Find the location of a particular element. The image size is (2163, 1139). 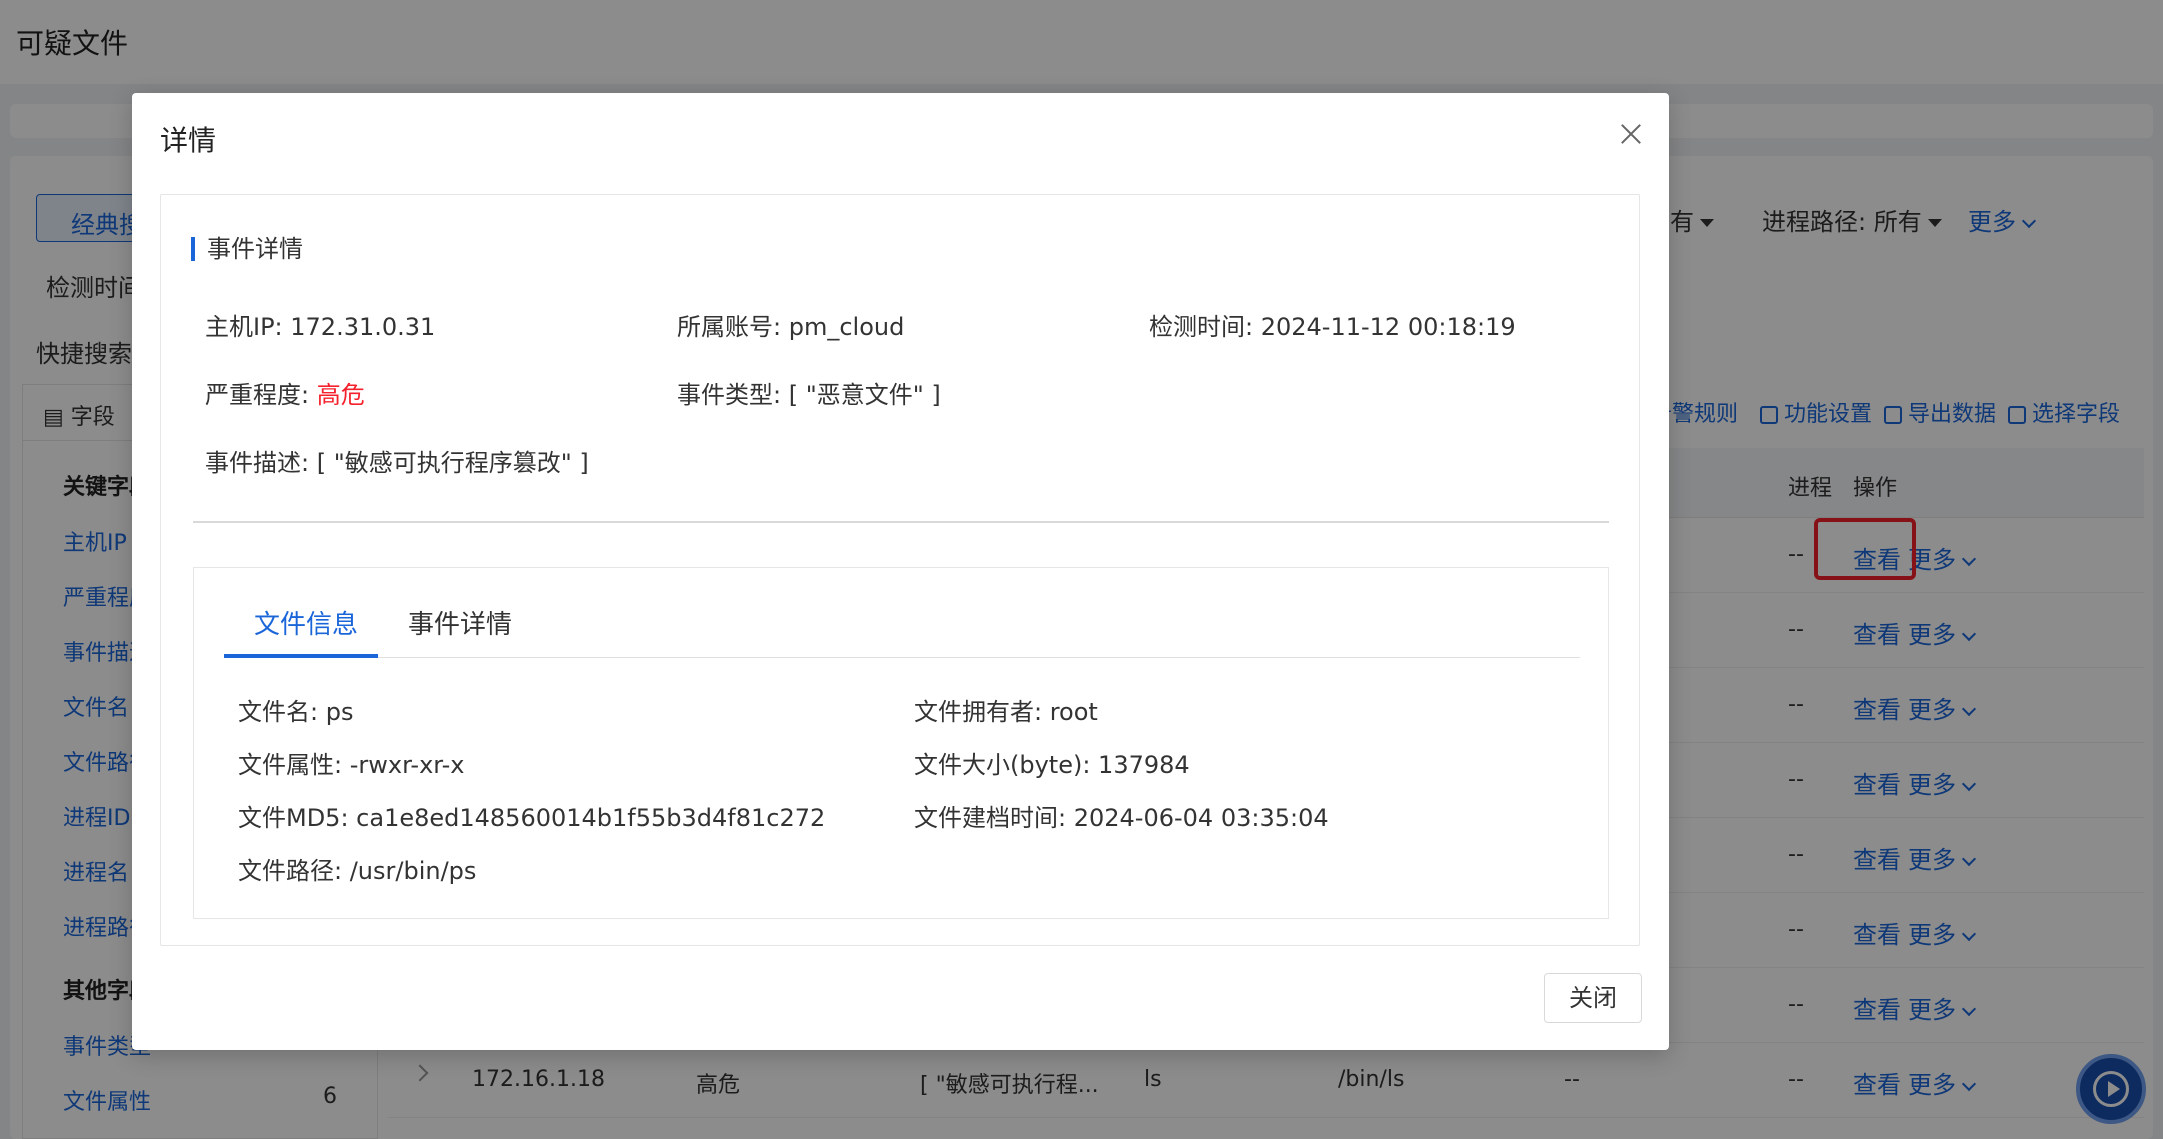

file-attr-info: 文件属性: -rwxr-xr-x is located at coordinates (351, 765).